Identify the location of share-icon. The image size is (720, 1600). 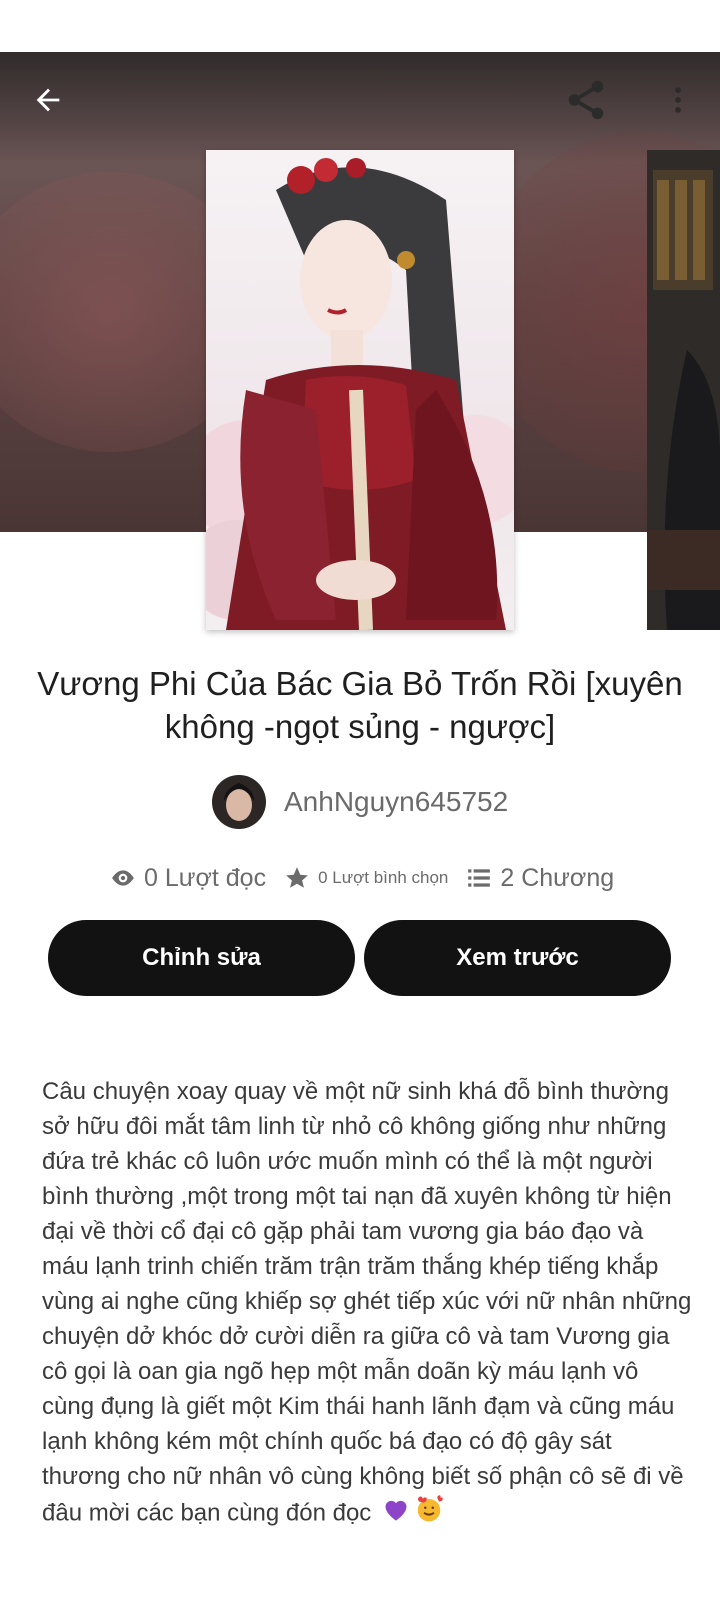
(586, 100).